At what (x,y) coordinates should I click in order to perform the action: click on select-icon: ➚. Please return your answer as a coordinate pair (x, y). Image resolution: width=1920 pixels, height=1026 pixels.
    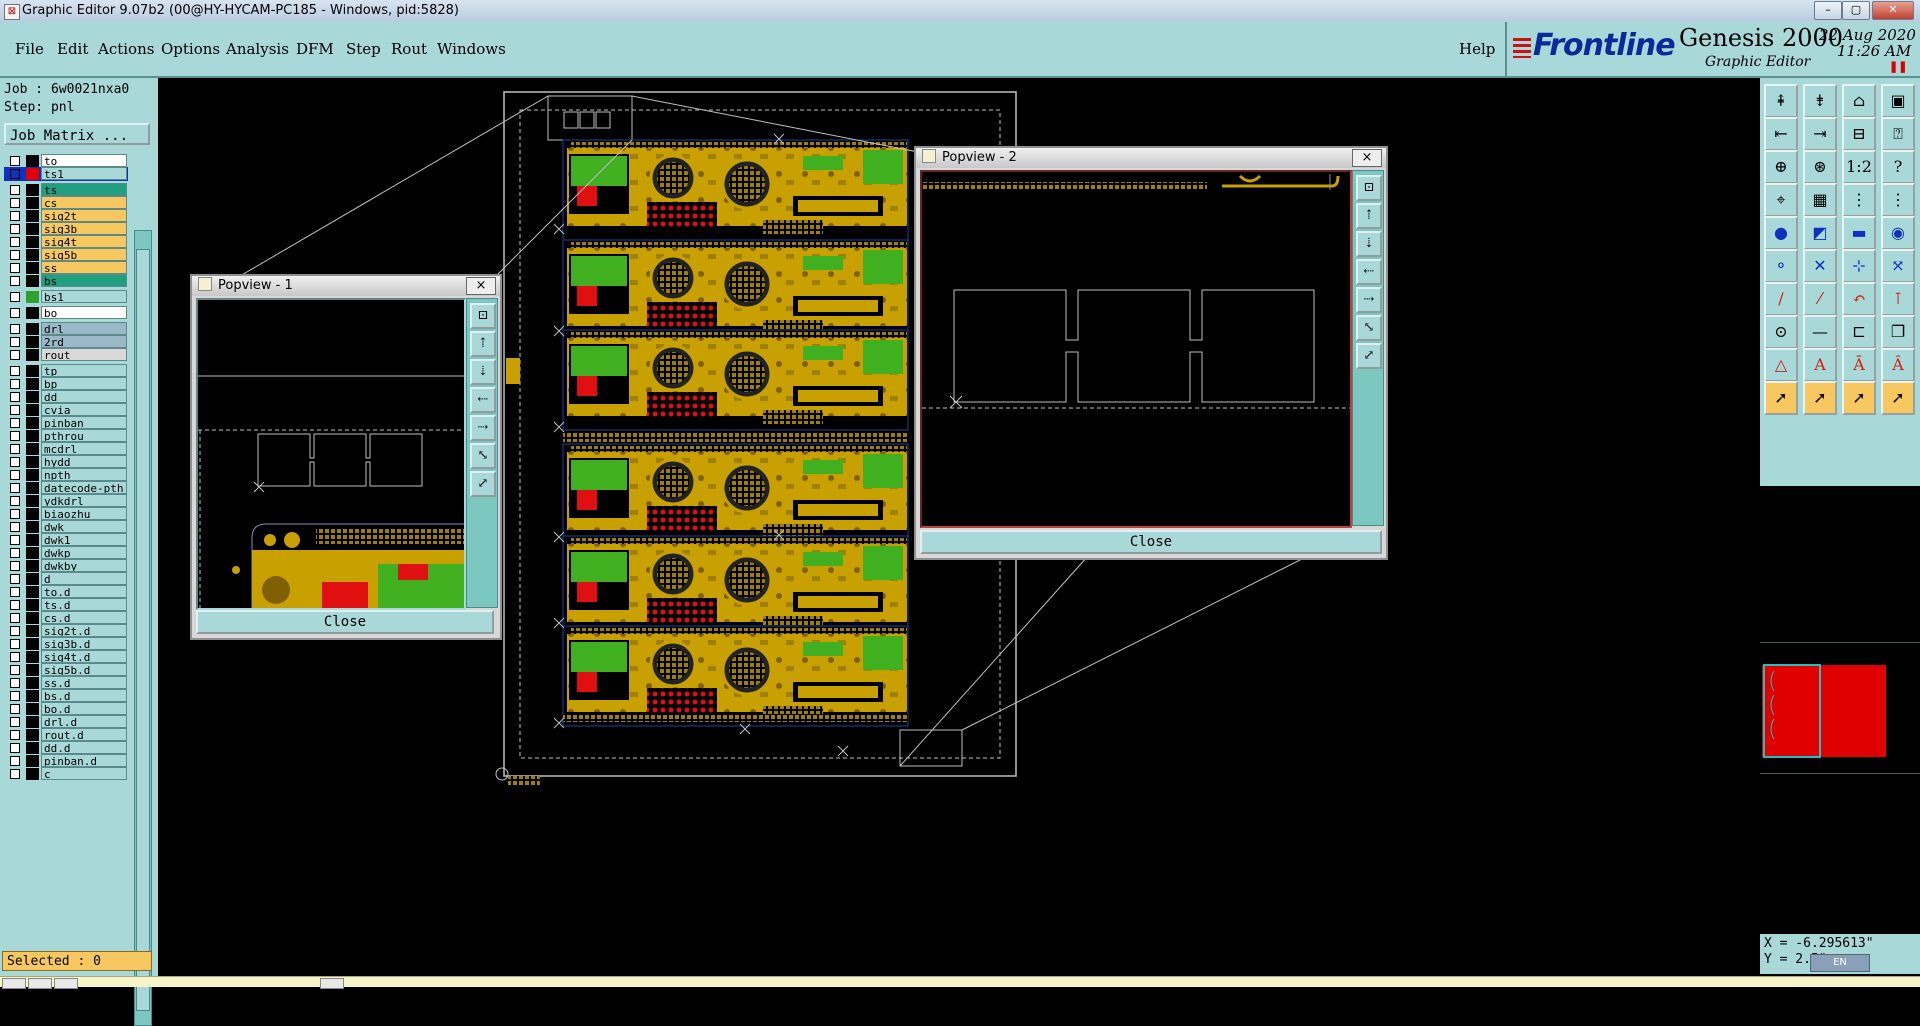
    Looking at the image, I should click on (1781, 398).